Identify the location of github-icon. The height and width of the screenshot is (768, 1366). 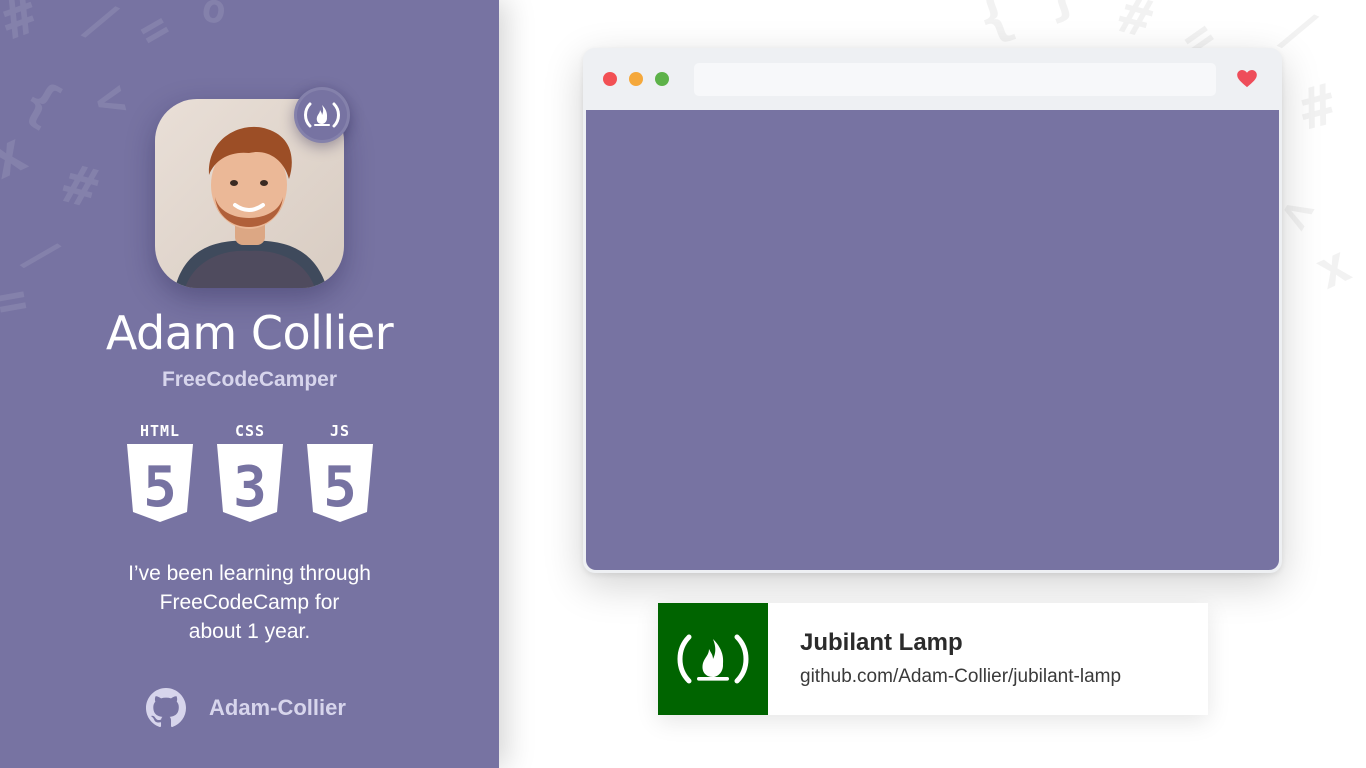
(166, 708).